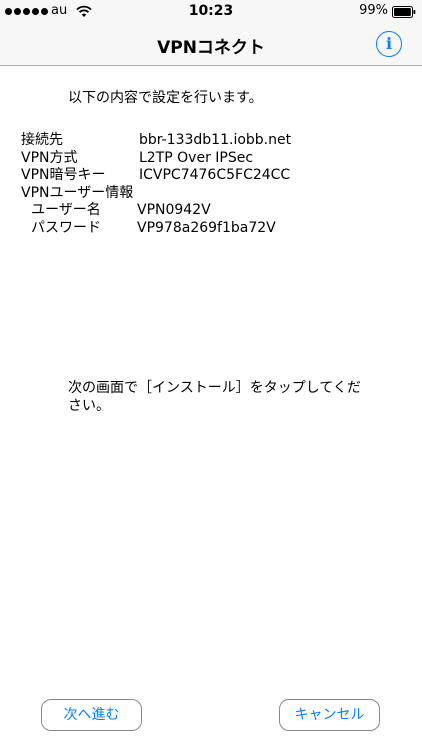 The height and width of the screenshot is (750, 422). What do you see at coordinates (63, 175) in the screenshot?
I see `setting-label: VPN暗号キー` at bounding box center [63, 175].